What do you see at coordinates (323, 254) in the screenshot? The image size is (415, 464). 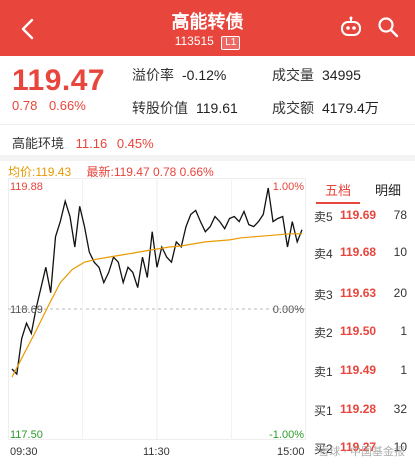 I see `order-level: 卖4` at bounding box center [323, 254].